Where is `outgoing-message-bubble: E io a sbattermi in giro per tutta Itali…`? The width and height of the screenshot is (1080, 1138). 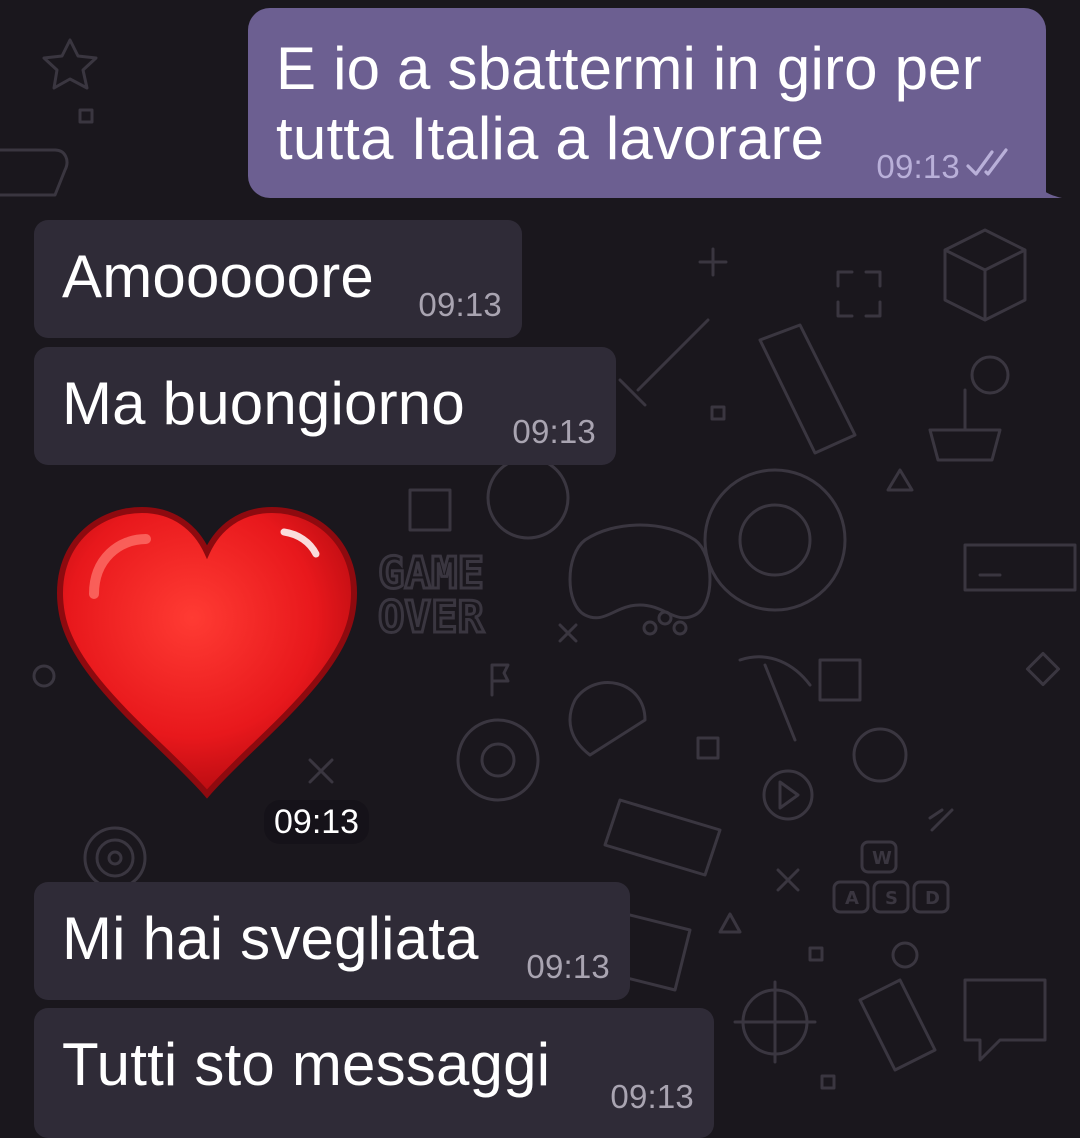 outgoing-message-bubble: E io a sbattermi in giro per tutta Itali… is located at coordinates (655, 103).